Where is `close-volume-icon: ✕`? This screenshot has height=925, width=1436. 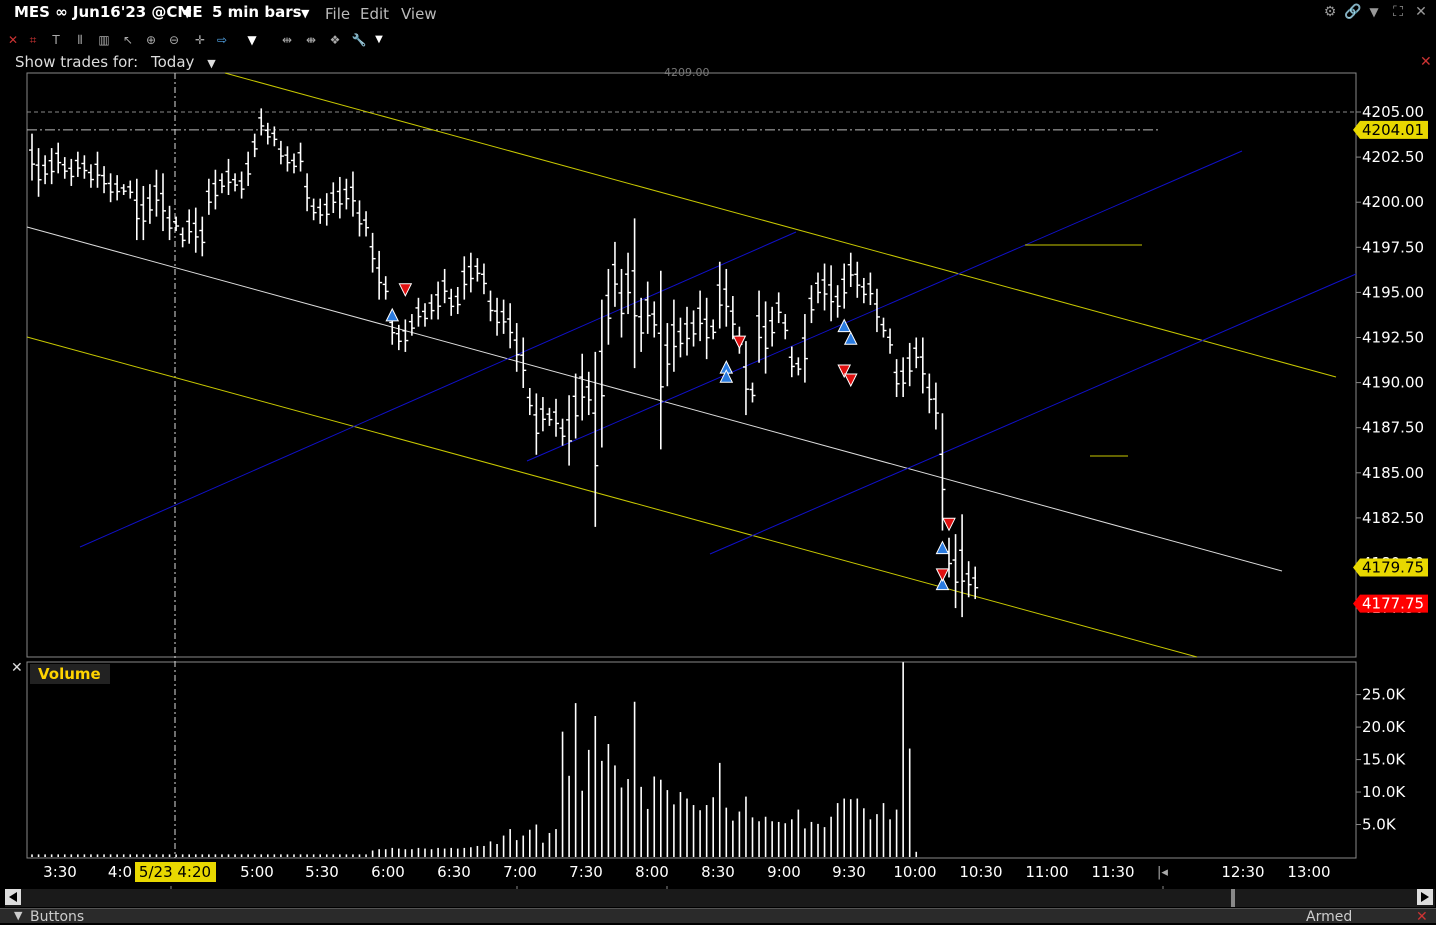
close-volume-icon: ✕ is located at coordinates (17, 668).